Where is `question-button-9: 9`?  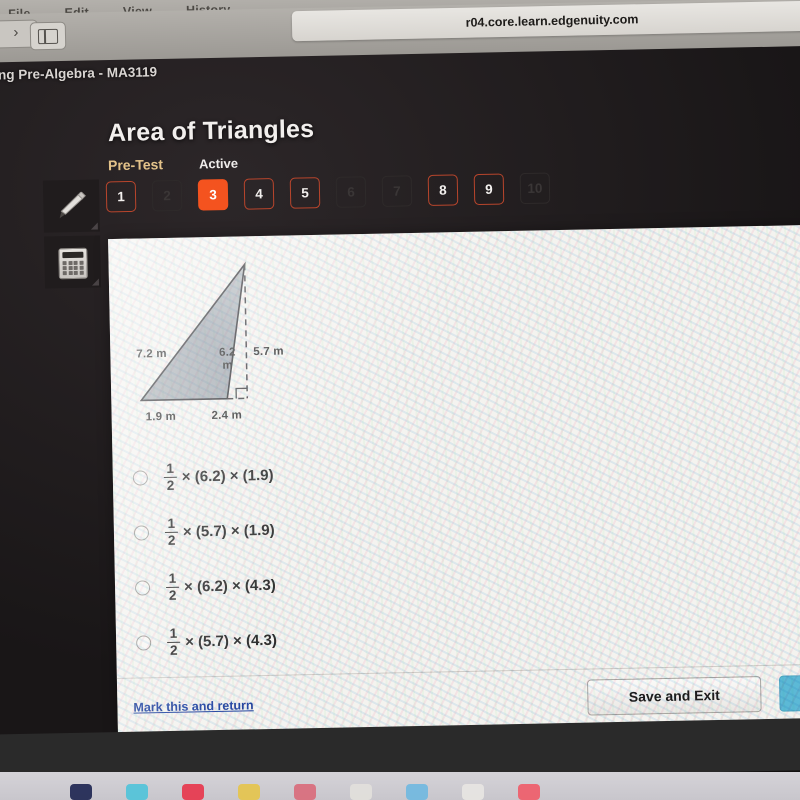 question-button-9: 9 is located at coordinates (489, 189).